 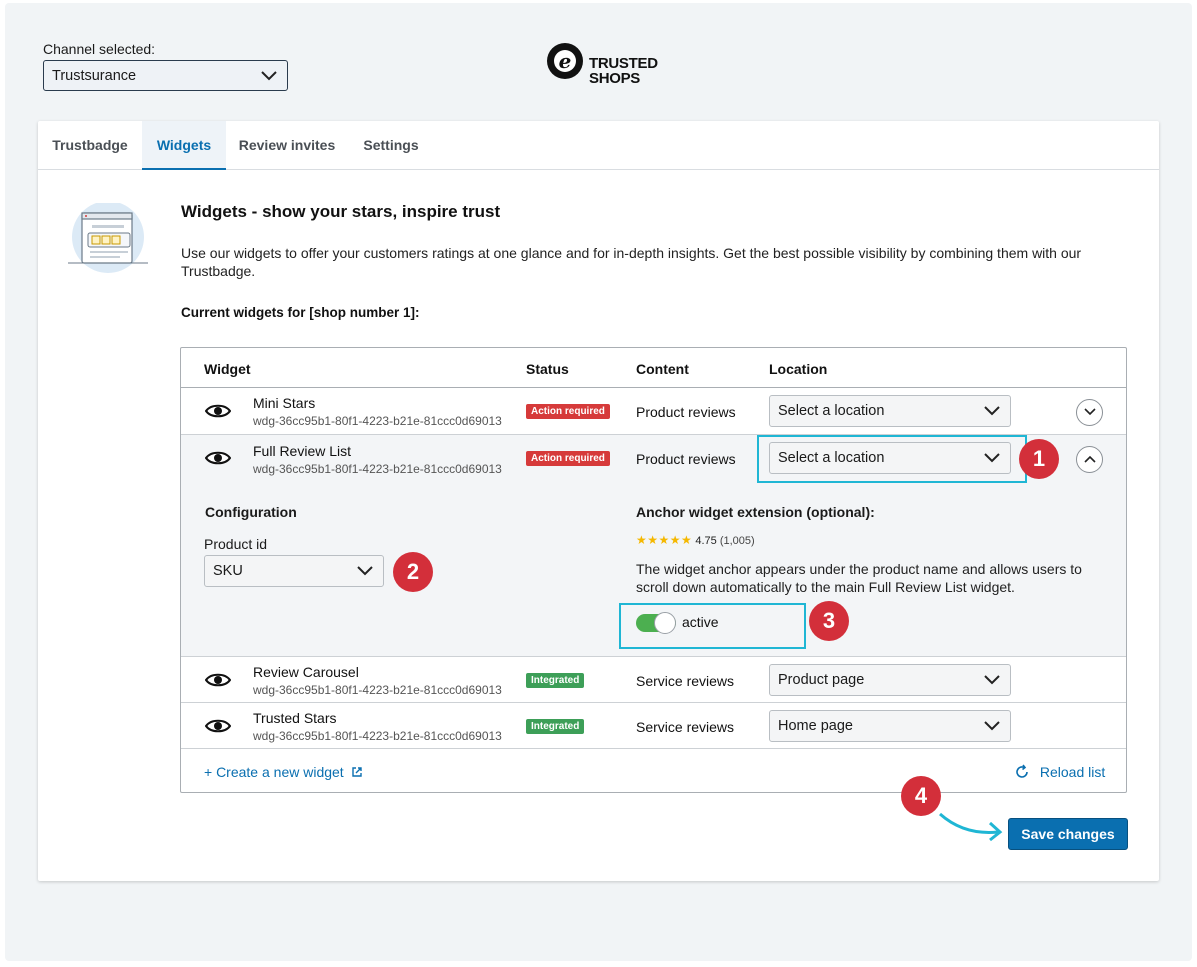 I want to click on step-marker-1: 1, so click(x=1039, y=459).